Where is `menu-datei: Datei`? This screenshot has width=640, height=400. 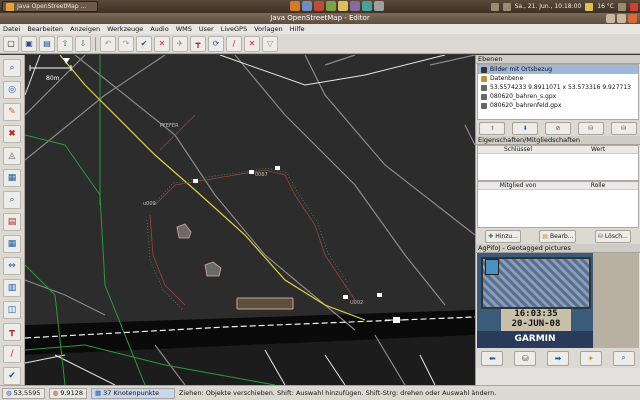 menu-datei: Datei is located at coordinates (11, 29).